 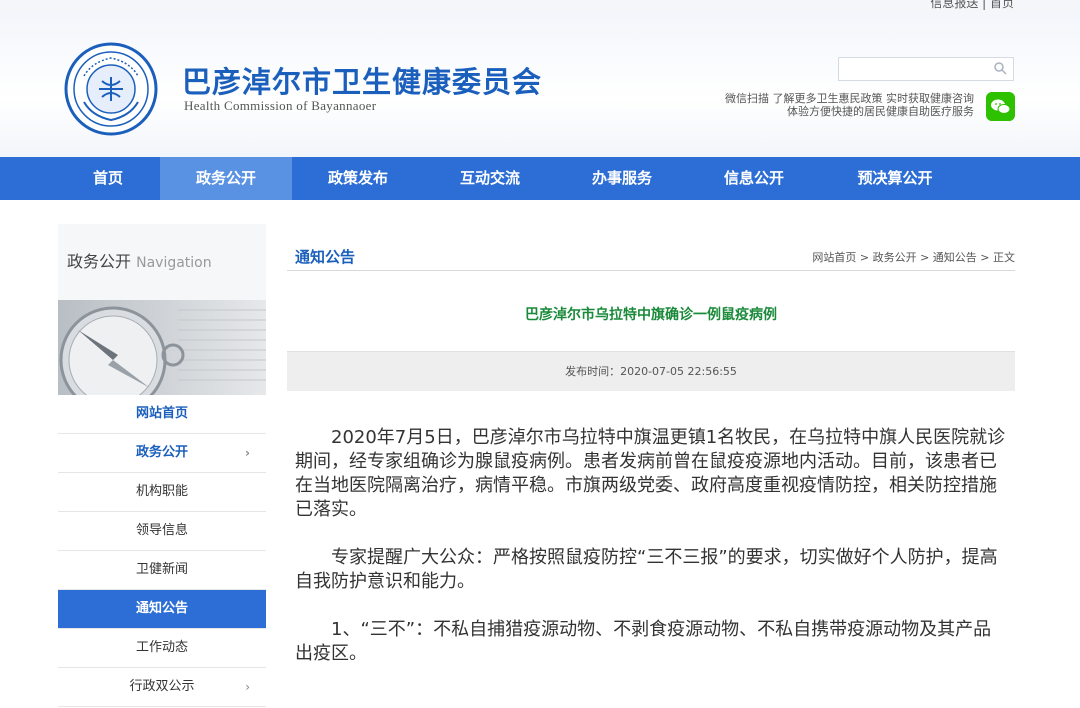 I want to click on sidebar-item-label: 政务公开, so click(x=161, y=452).